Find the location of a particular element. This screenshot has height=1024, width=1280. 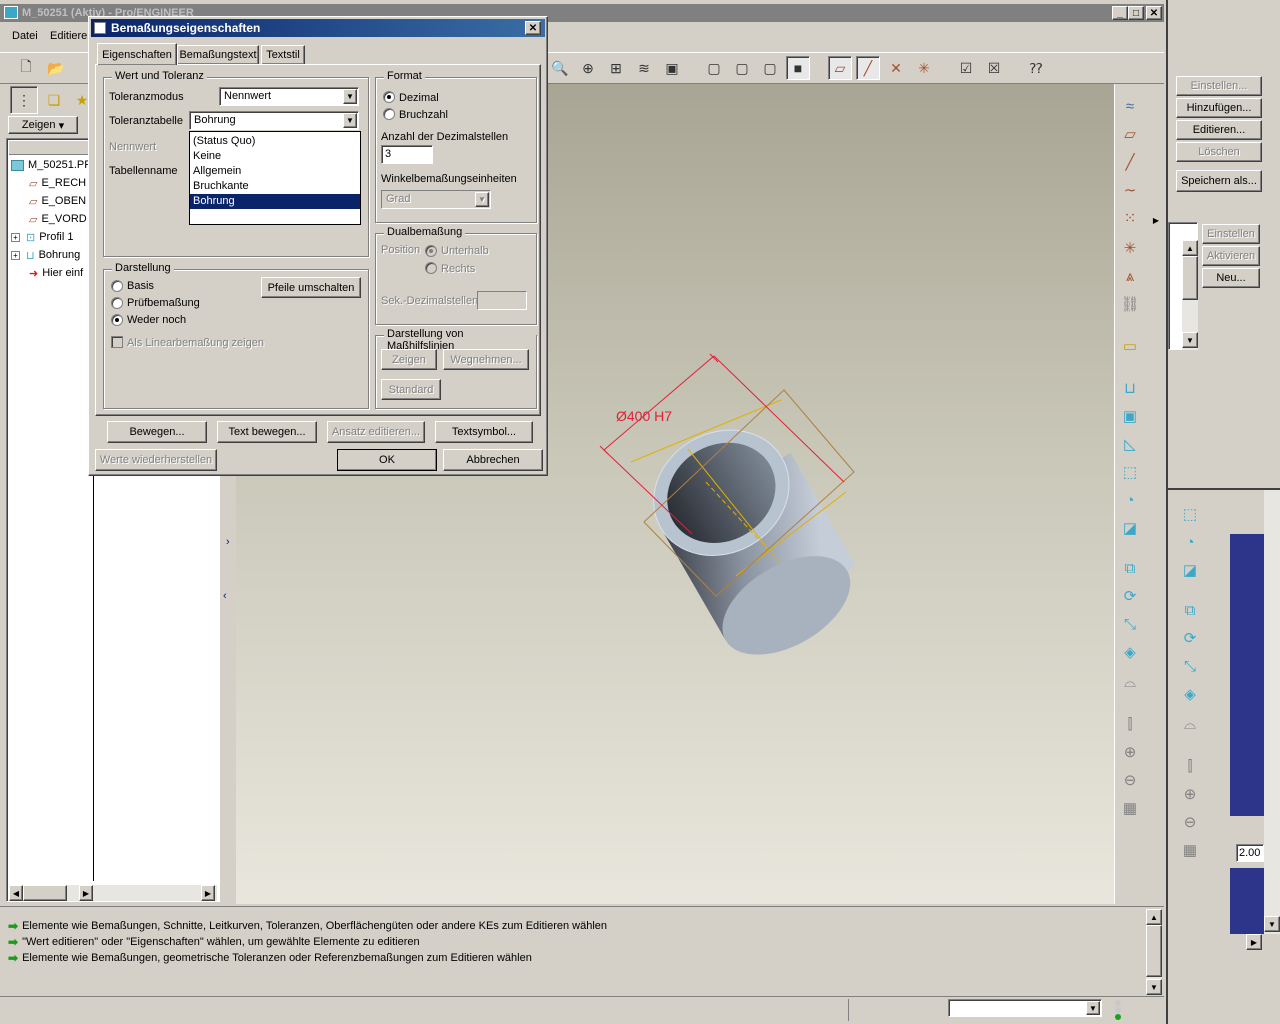

anzahl-dezimalstellen-input: 3 is located at coordinates (407, 154).